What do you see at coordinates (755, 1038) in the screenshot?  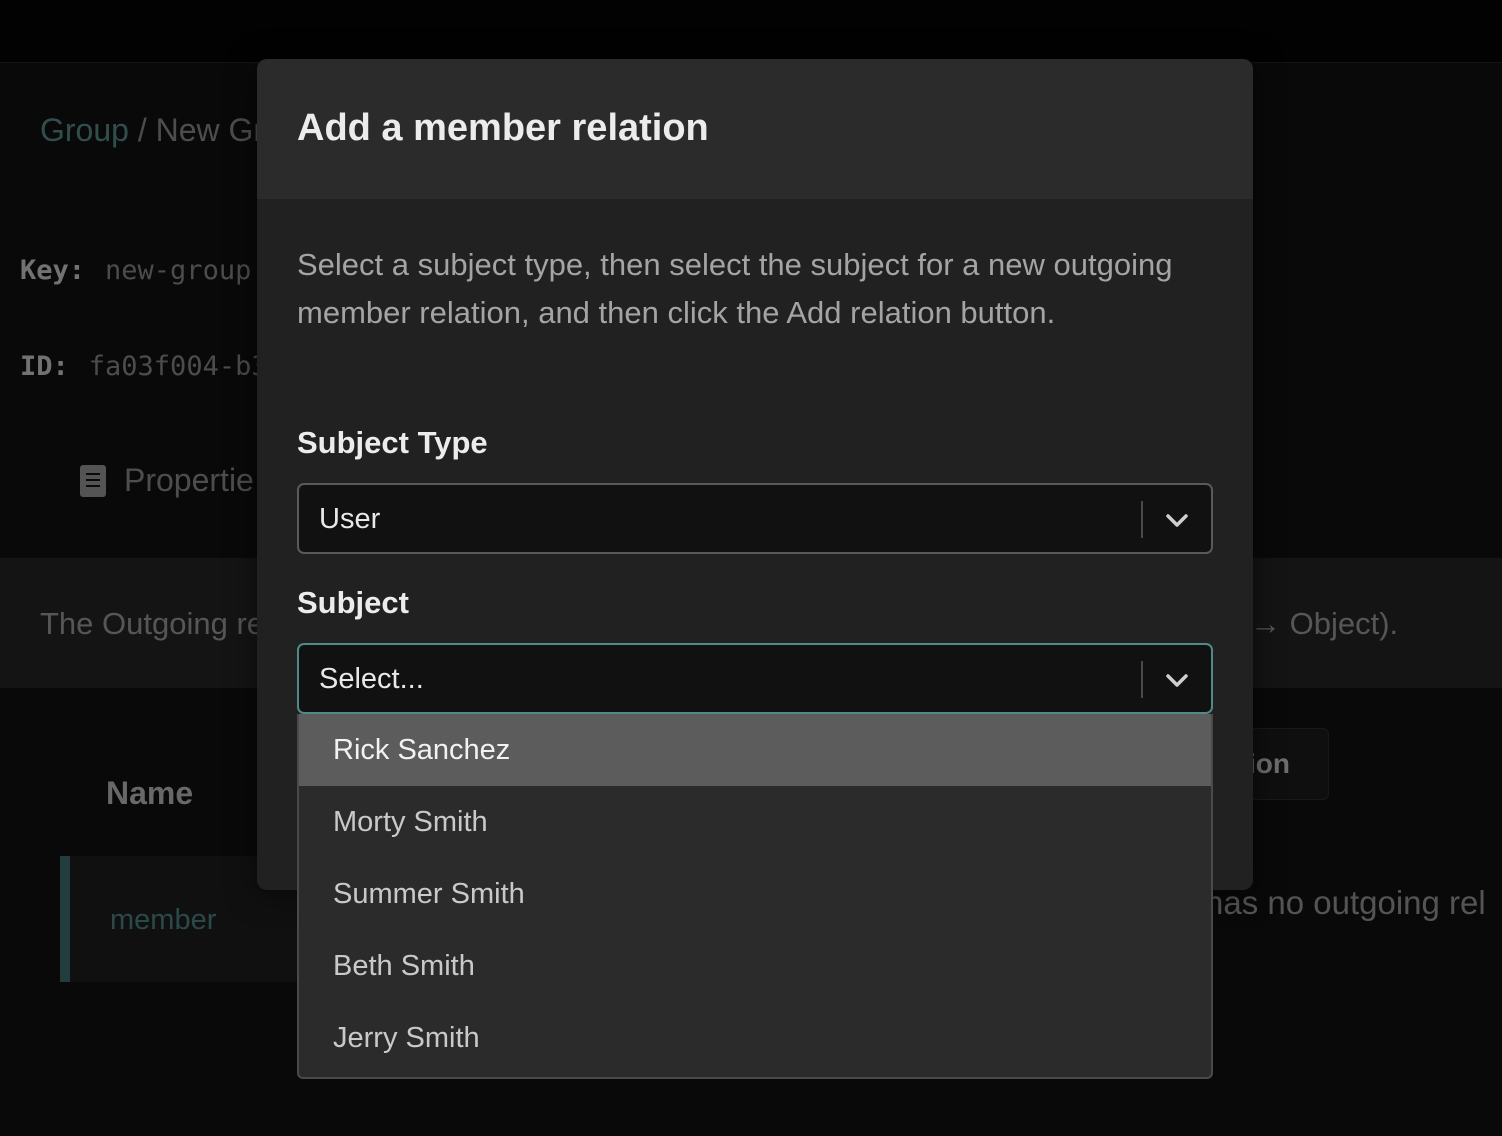 I see `subject-option: Jerry Smith` at bounding box center [755, 1038].